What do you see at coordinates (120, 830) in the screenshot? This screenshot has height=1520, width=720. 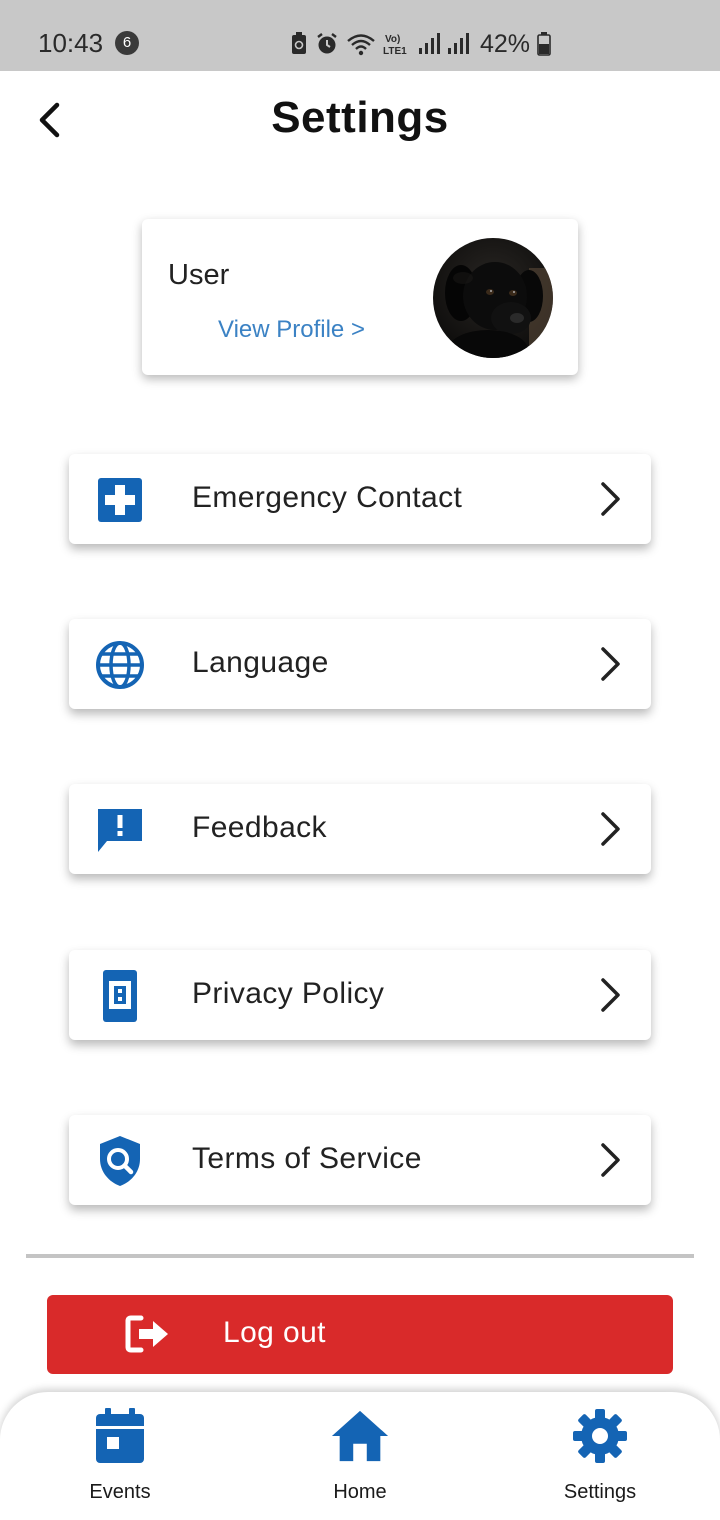 I see `feedback-icon` at bounding box center [120, 830].